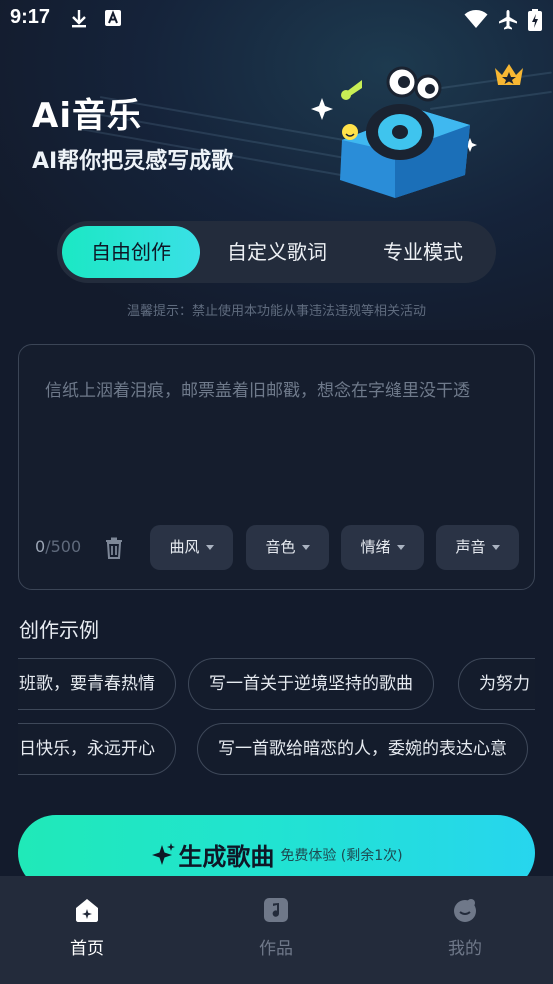 This screenshot has width=553, height=984. What do you see at coordinates (280, 547) in the screenshot?
I see `timbre-option-label: 音色` at bounding box center [280, 547].